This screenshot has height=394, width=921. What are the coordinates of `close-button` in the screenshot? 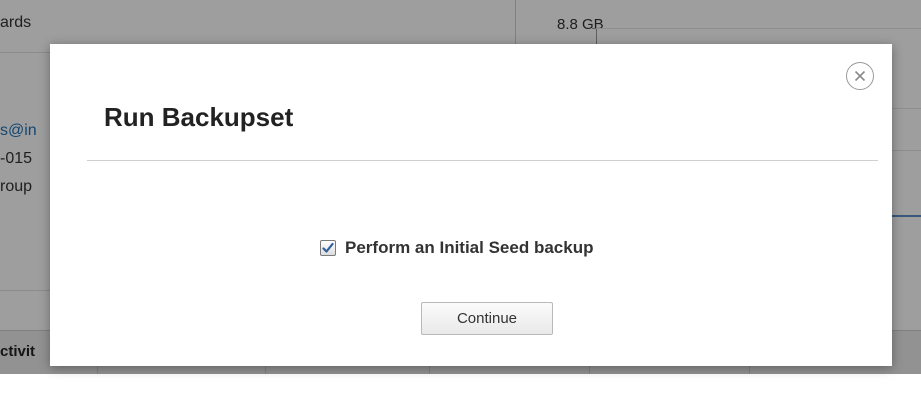 It's located at (860, 76).